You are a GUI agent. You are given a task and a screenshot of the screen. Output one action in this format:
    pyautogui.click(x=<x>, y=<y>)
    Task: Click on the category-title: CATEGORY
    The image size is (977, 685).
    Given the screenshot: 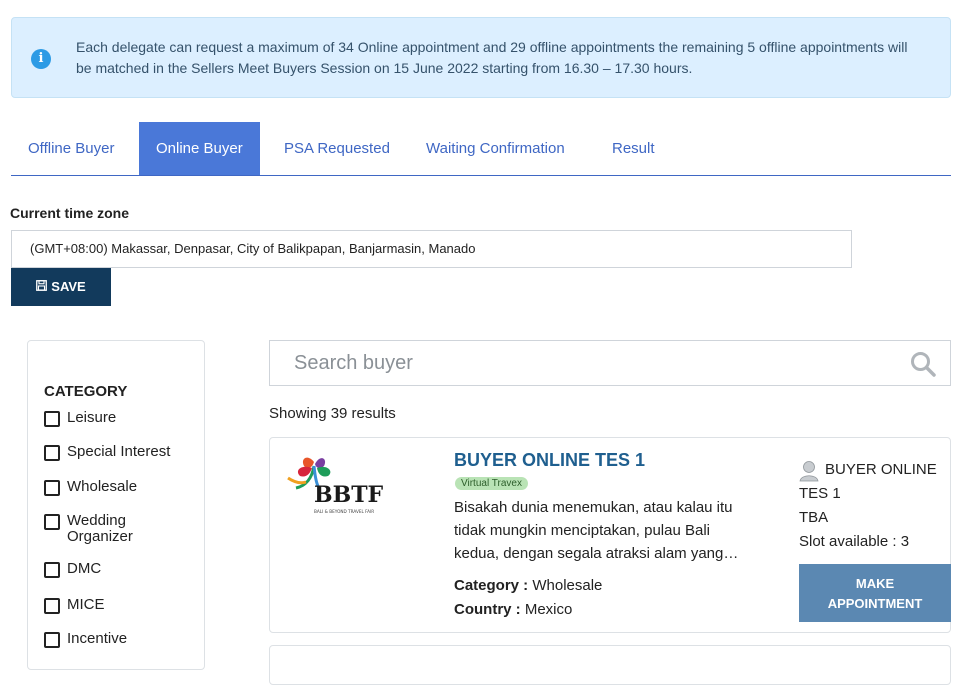 What is the action you would take?
    pyautogui.click(x=86, y=391)
    